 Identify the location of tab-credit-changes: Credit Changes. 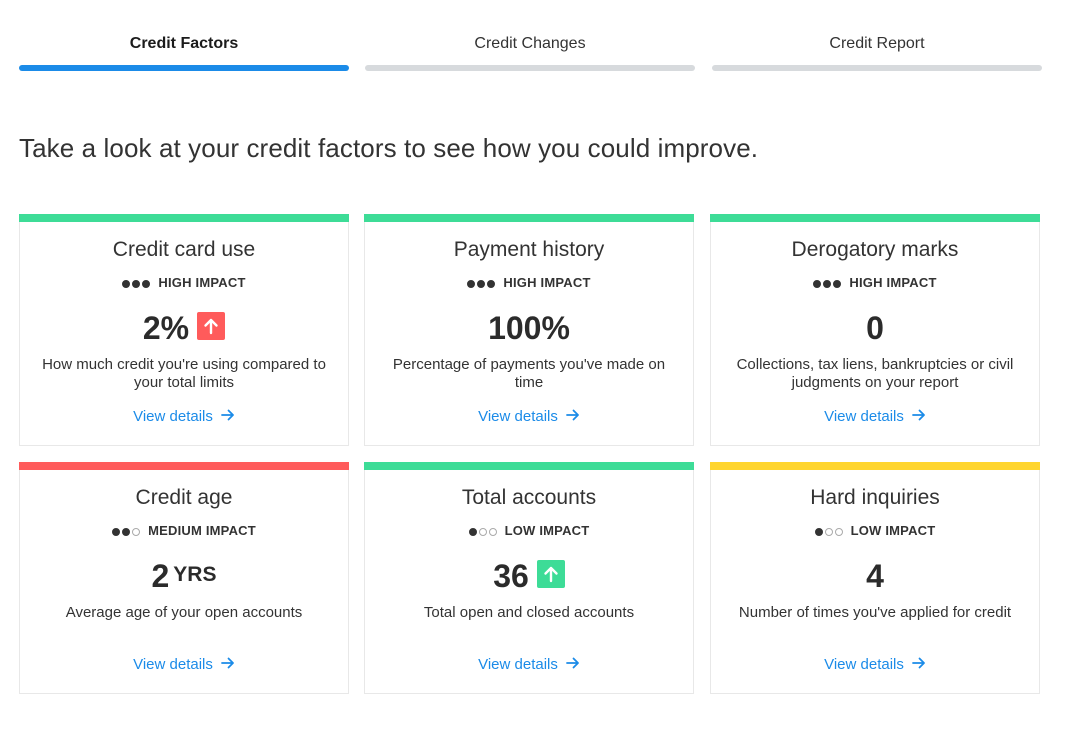
(530, 50).